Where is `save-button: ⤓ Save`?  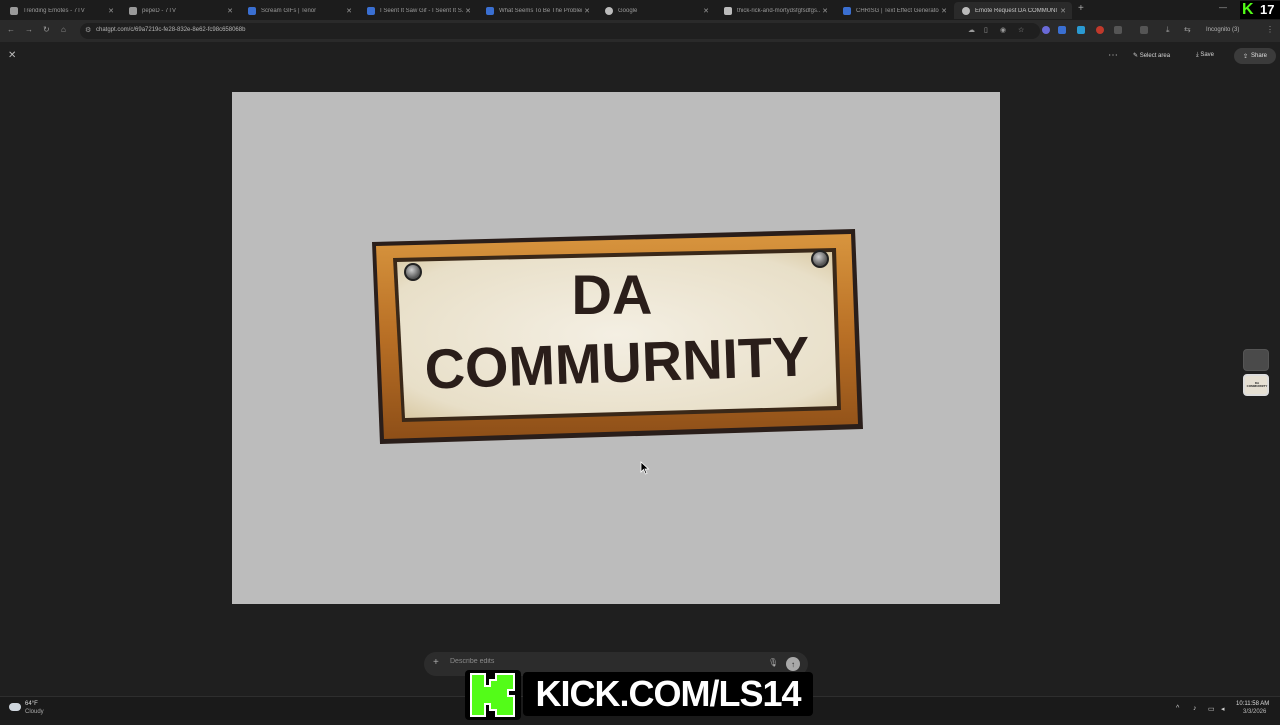
save-button: ⤓ Save is located at coordinates (1205, 55).